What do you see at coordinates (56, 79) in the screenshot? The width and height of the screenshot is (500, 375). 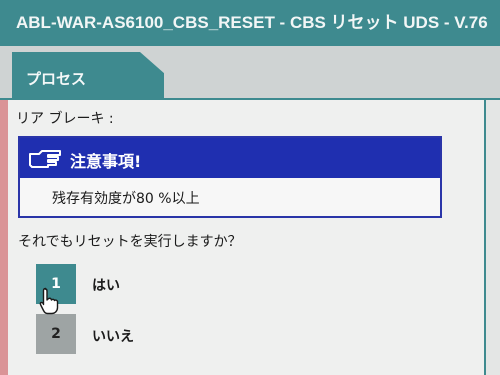 I see `tab-process-label: プロセス` at bounding box center [56, 79].